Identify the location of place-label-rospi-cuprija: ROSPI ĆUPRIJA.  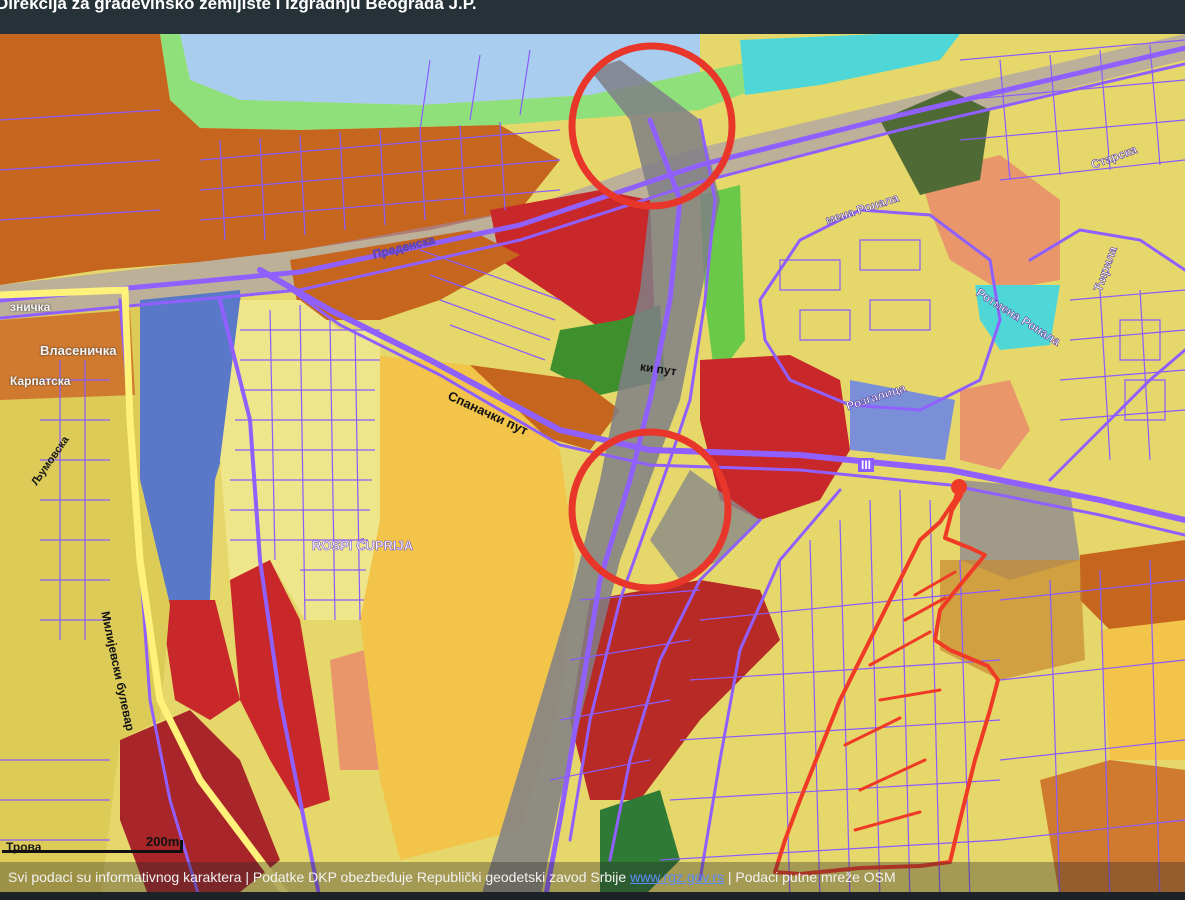
(363, 546).